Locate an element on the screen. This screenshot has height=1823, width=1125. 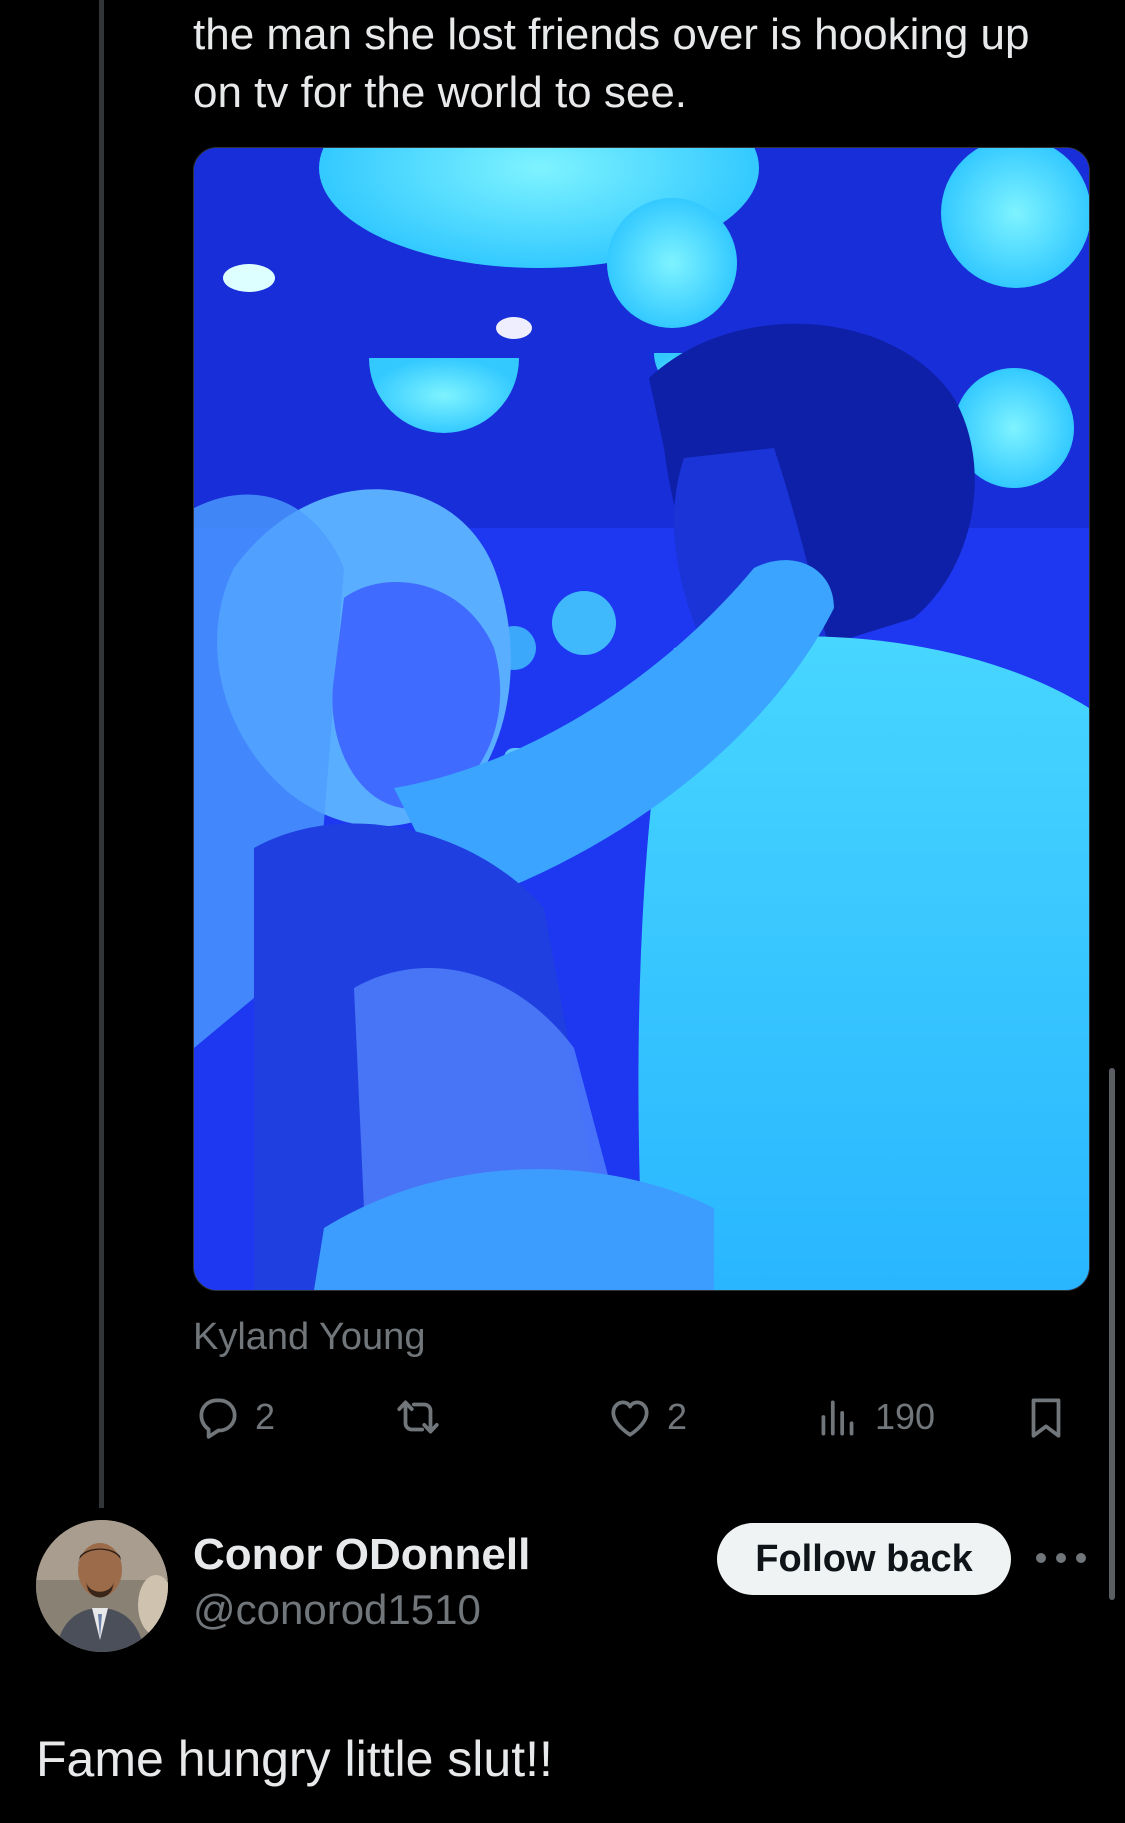
avatar-photo is located at coordinates (102, 1586).